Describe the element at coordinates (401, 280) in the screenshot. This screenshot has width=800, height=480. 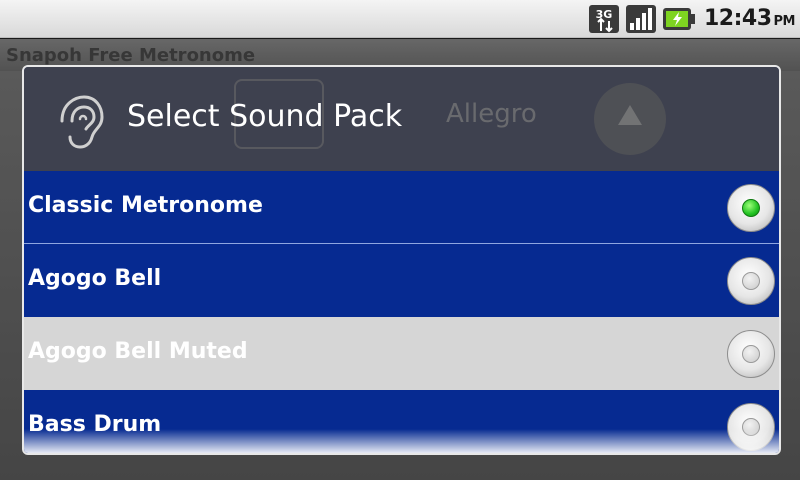
I see `list-item-agogo-bell: Agogo Bell` at that location.